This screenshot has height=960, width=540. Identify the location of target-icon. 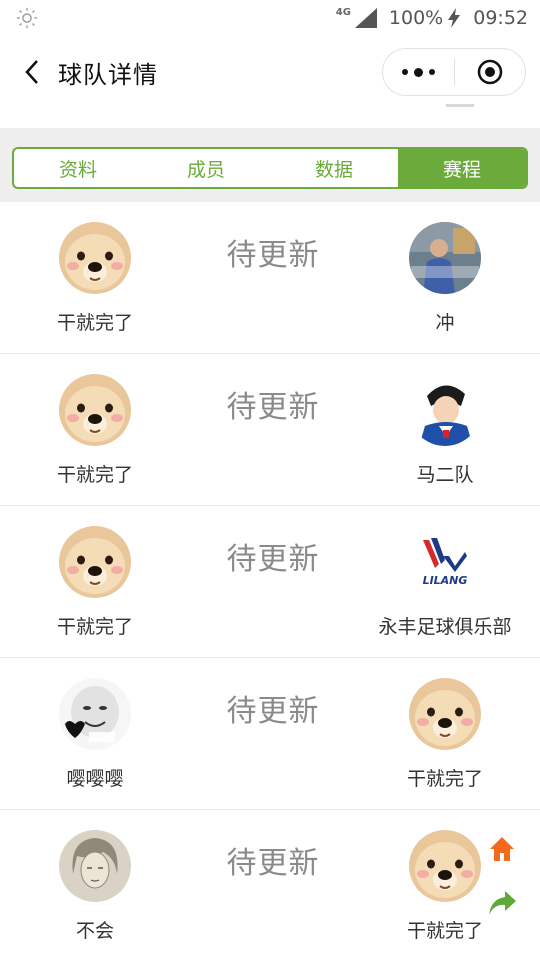
(489, 72).